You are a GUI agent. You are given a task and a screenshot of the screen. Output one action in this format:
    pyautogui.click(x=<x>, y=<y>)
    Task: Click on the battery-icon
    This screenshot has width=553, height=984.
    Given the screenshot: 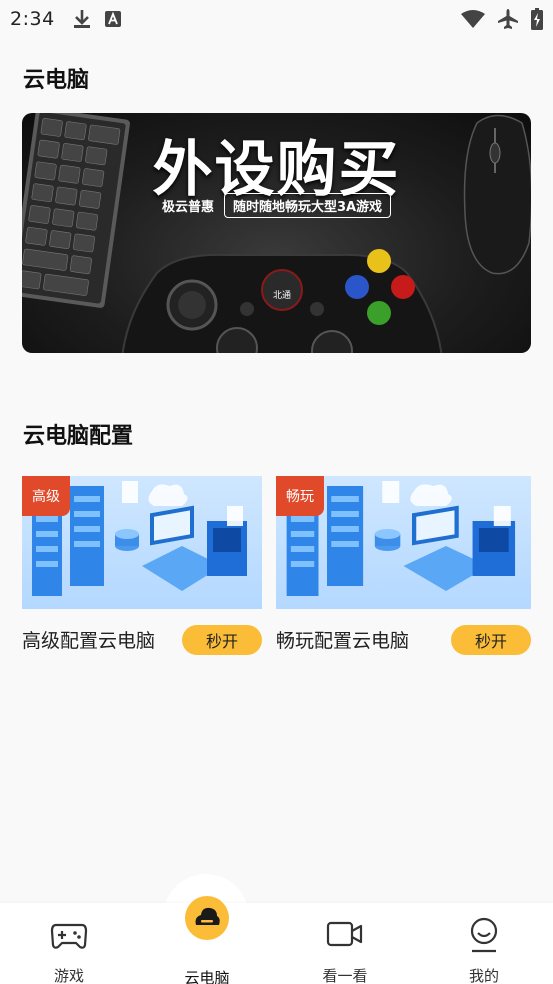 What is the action you would take?
    pyautogui.click(x=537, y=19)
    